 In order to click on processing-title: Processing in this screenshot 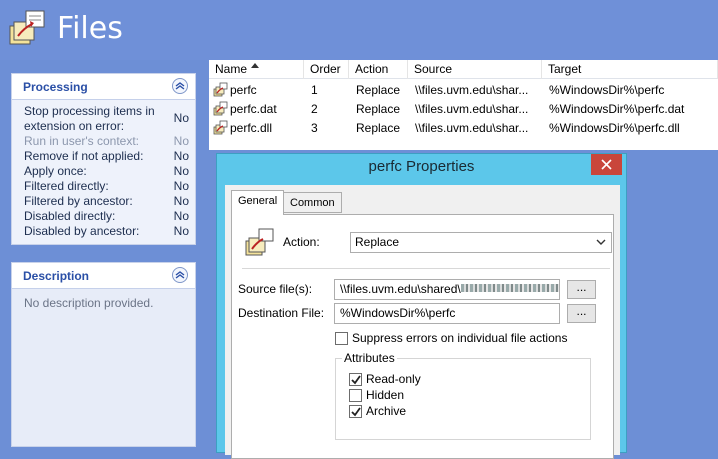, I will do `click(55, 87)`.